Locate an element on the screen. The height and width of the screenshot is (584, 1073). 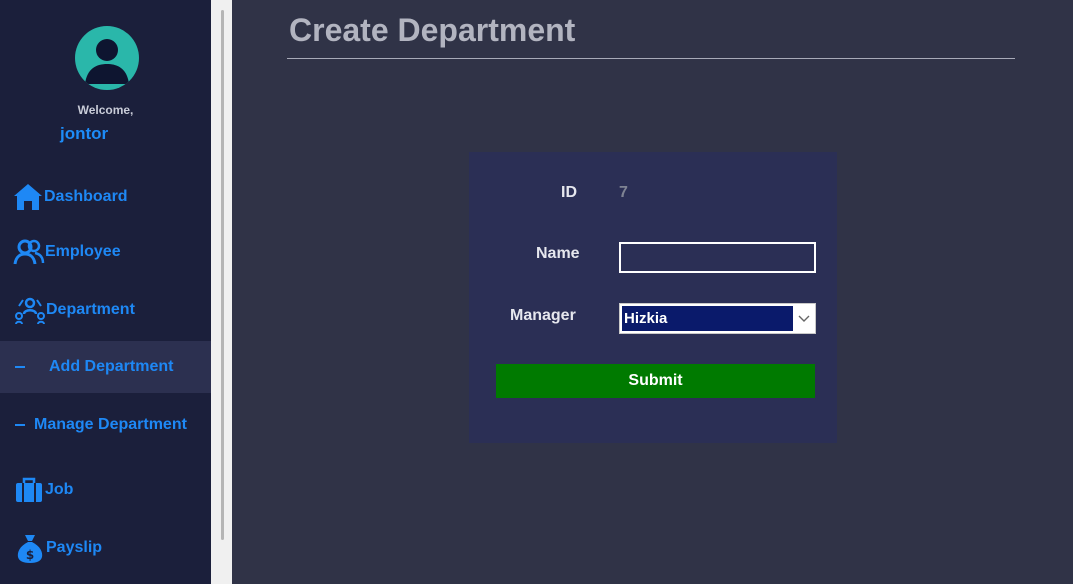
avatar is located at coordinates (107, 58).